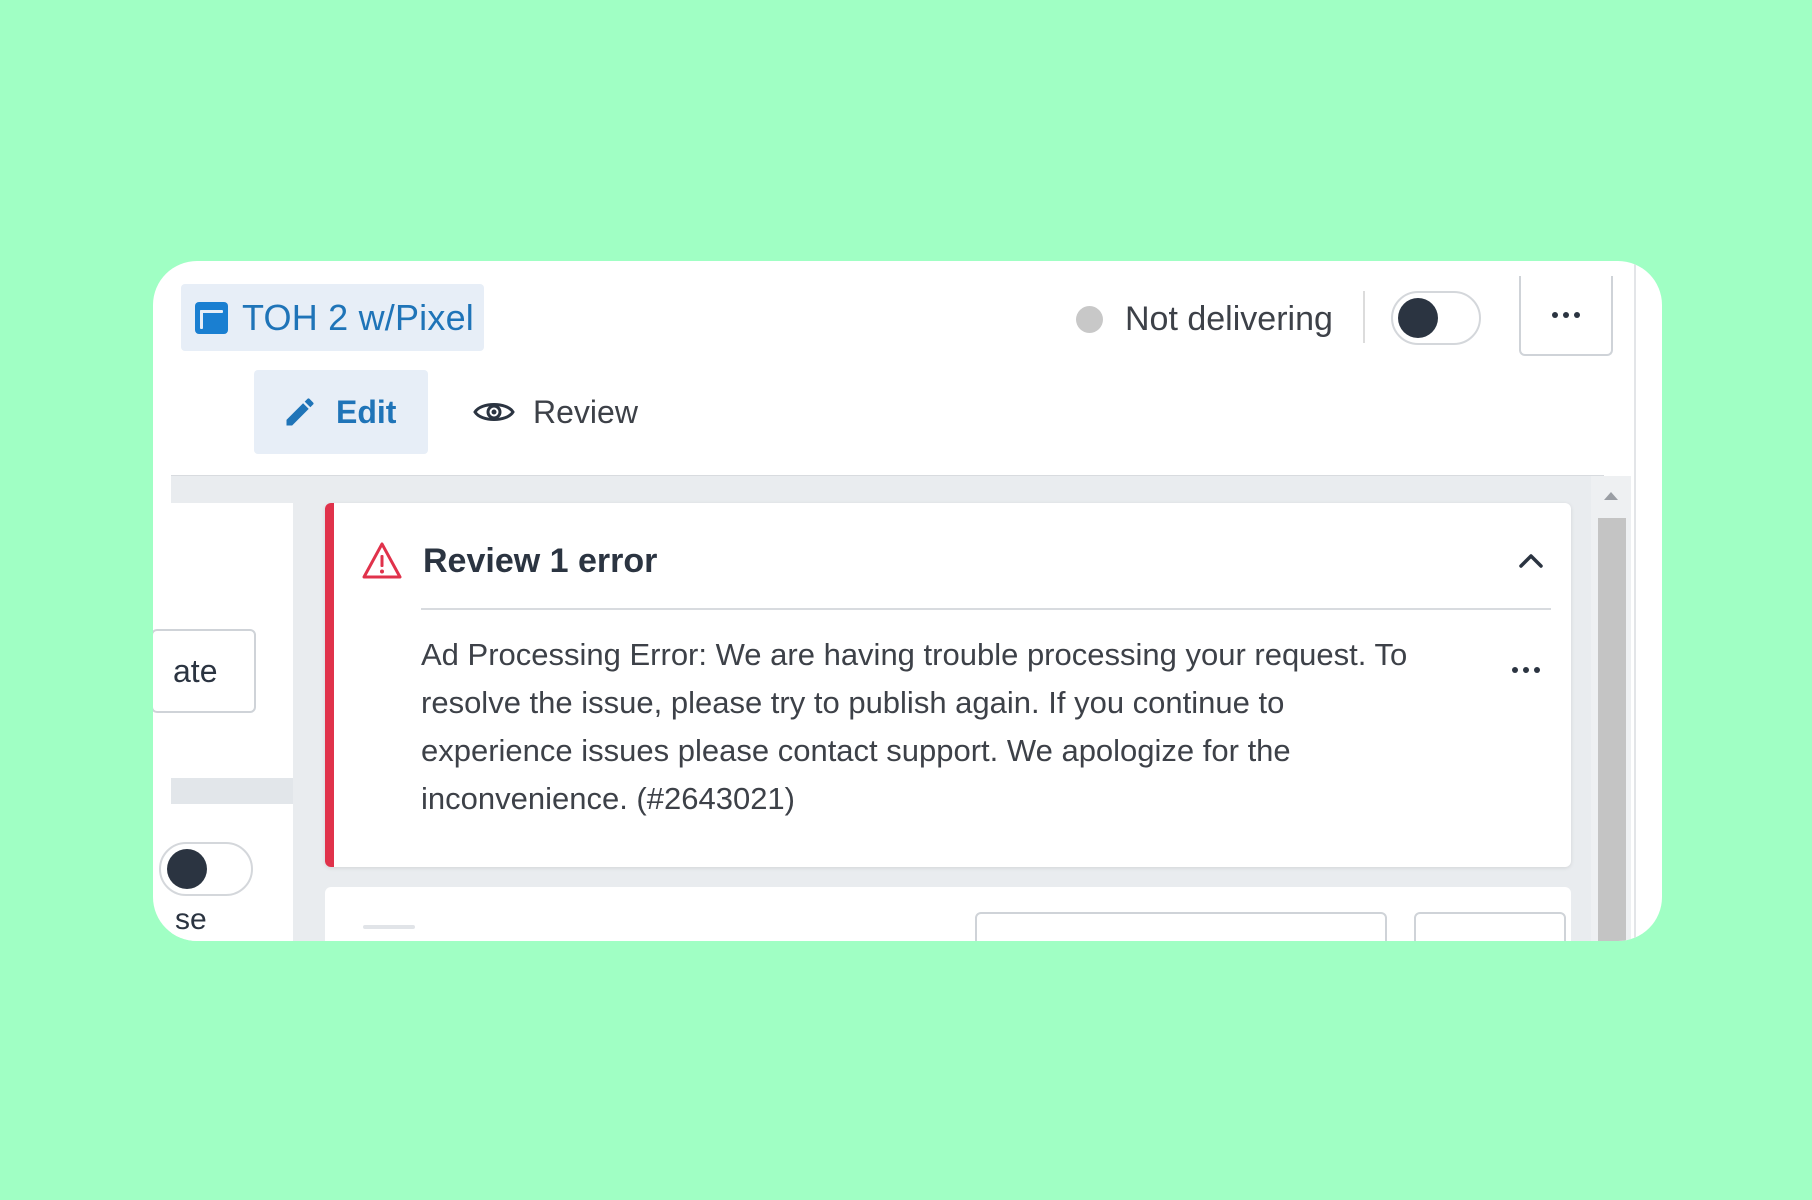 The image size is (1812, 1200). I want to click on error-panel-title: Review 1 error, so click(540, 560).